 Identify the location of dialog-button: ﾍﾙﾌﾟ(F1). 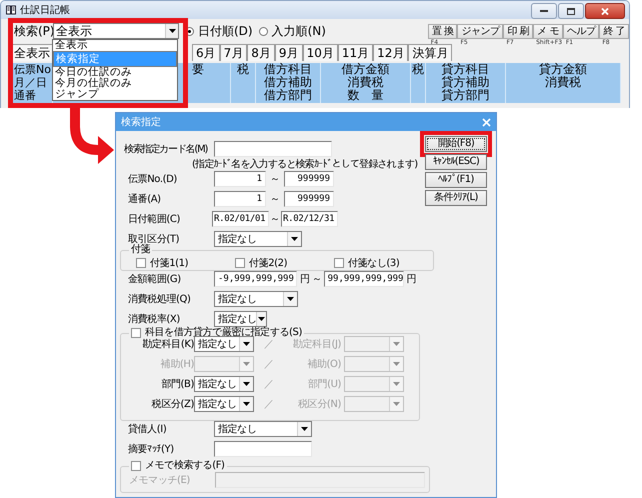
(456, 180).